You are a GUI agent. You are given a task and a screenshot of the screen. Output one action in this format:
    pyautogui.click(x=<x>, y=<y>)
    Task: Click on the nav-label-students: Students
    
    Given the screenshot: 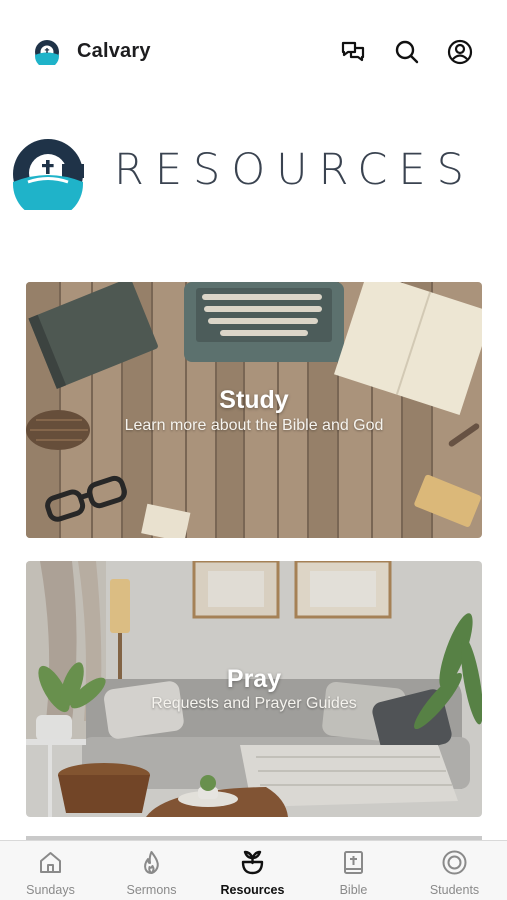 What is the action you would take?
    pyautogui.click(x=454, y=890)
    